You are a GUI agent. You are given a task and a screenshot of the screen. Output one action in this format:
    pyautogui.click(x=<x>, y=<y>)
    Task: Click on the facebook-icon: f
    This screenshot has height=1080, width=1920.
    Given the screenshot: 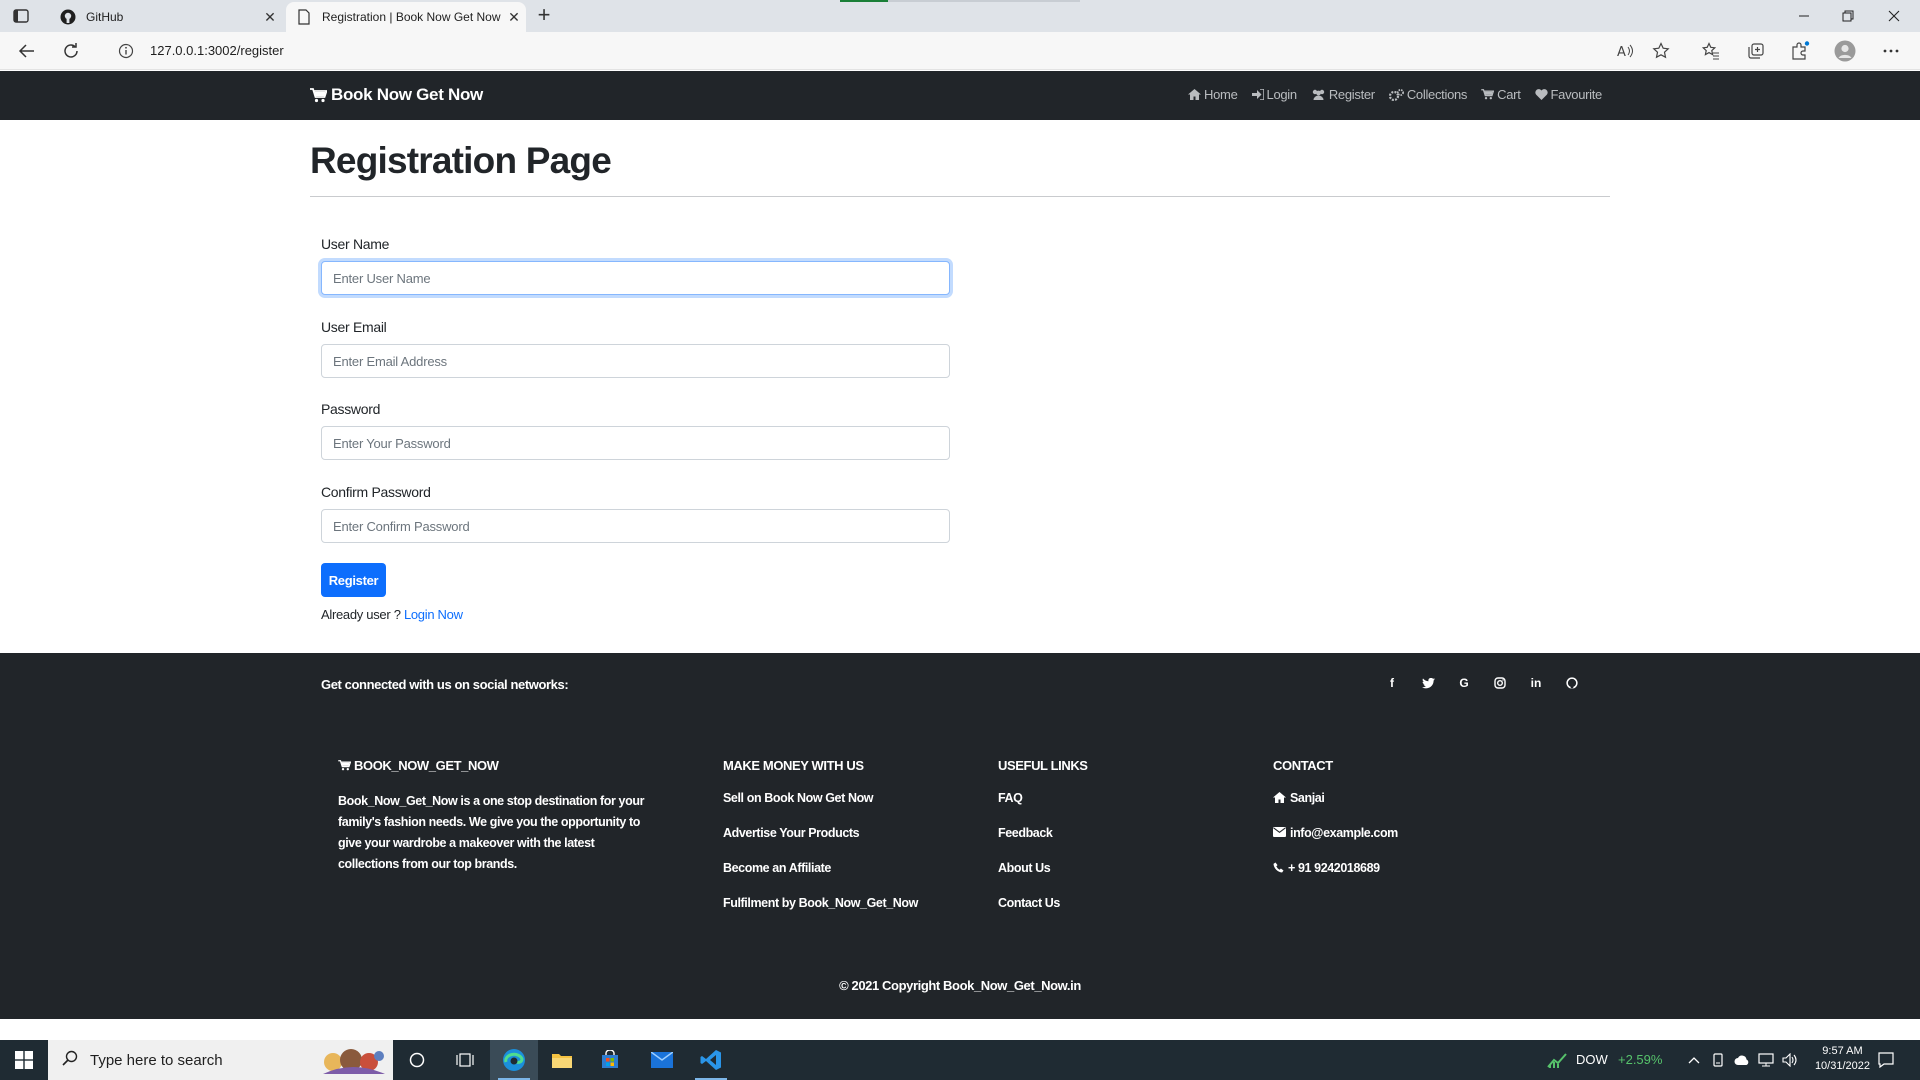 What is the action you would take?
    pyautogui.click(x=1392, y=683)
    